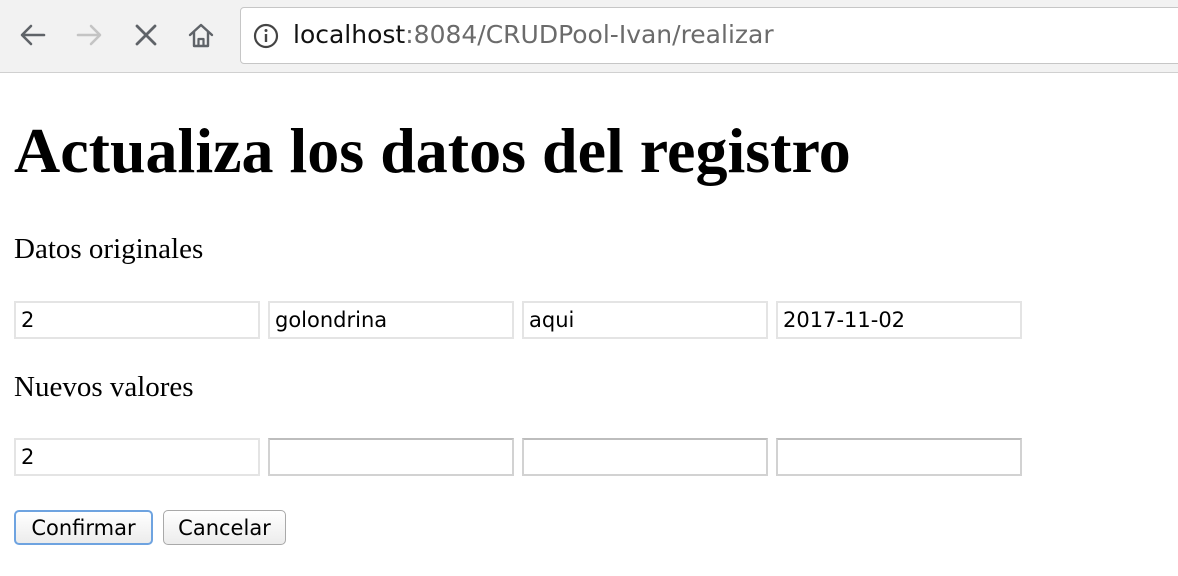  Describe the element at coordinates (33, 35) in the screenshot. I see `back-arrow-icon` at that location.